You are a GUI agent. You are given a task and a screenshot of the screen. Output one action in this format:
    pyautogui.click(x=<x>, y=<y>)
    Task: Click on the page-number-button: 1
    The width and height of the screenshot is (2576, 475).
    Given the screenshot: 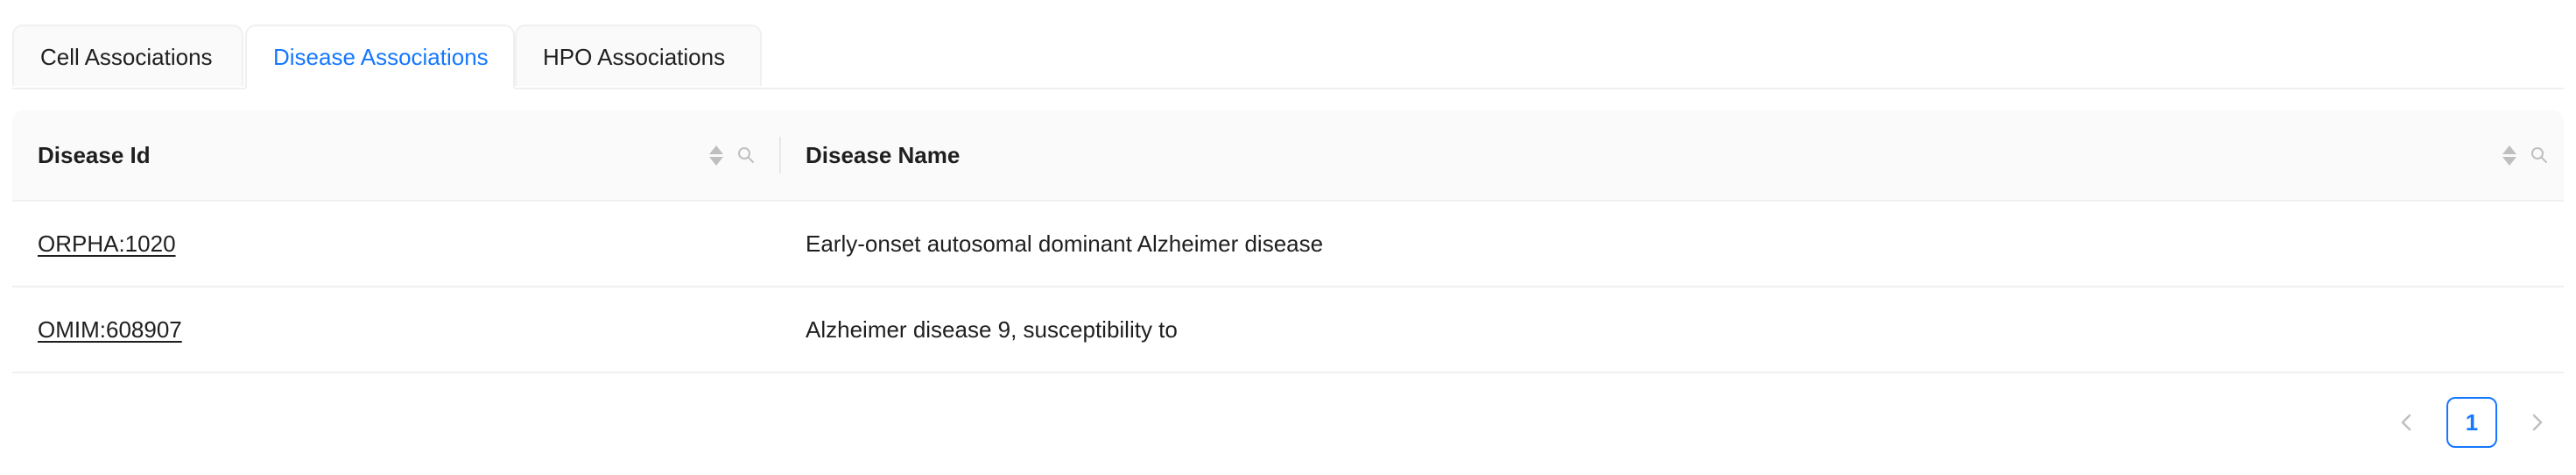 What is the action you would take?
    pyautogui.click(x=2471, y=422)
    